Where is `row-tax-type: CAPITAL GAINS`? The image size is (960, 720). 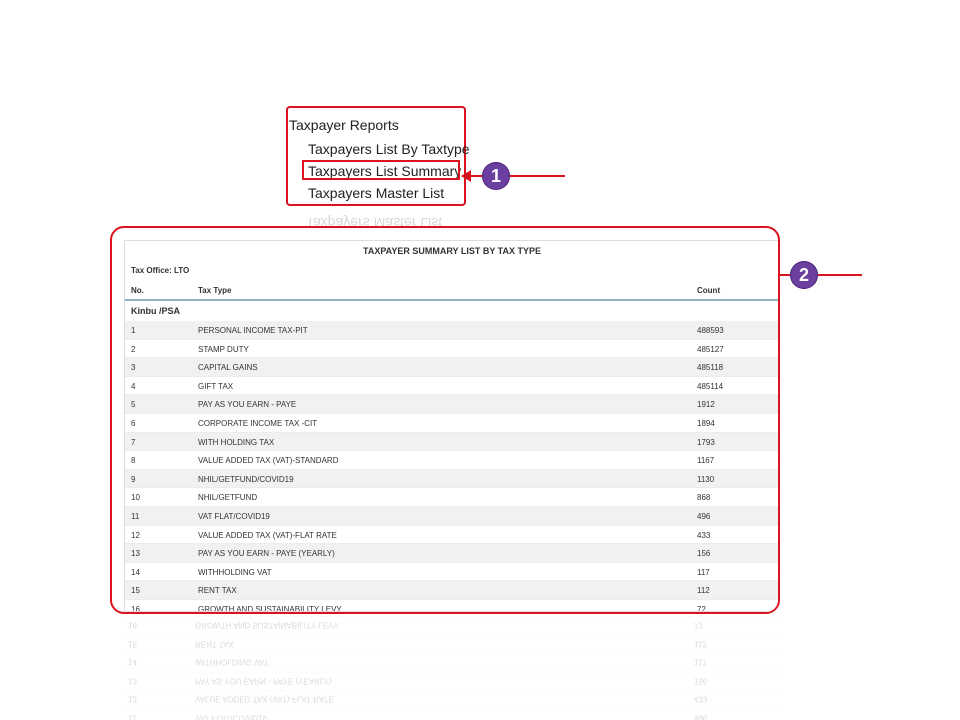
row-tax-type: CAPITAL GAINS is located at coordinates (228, 368).